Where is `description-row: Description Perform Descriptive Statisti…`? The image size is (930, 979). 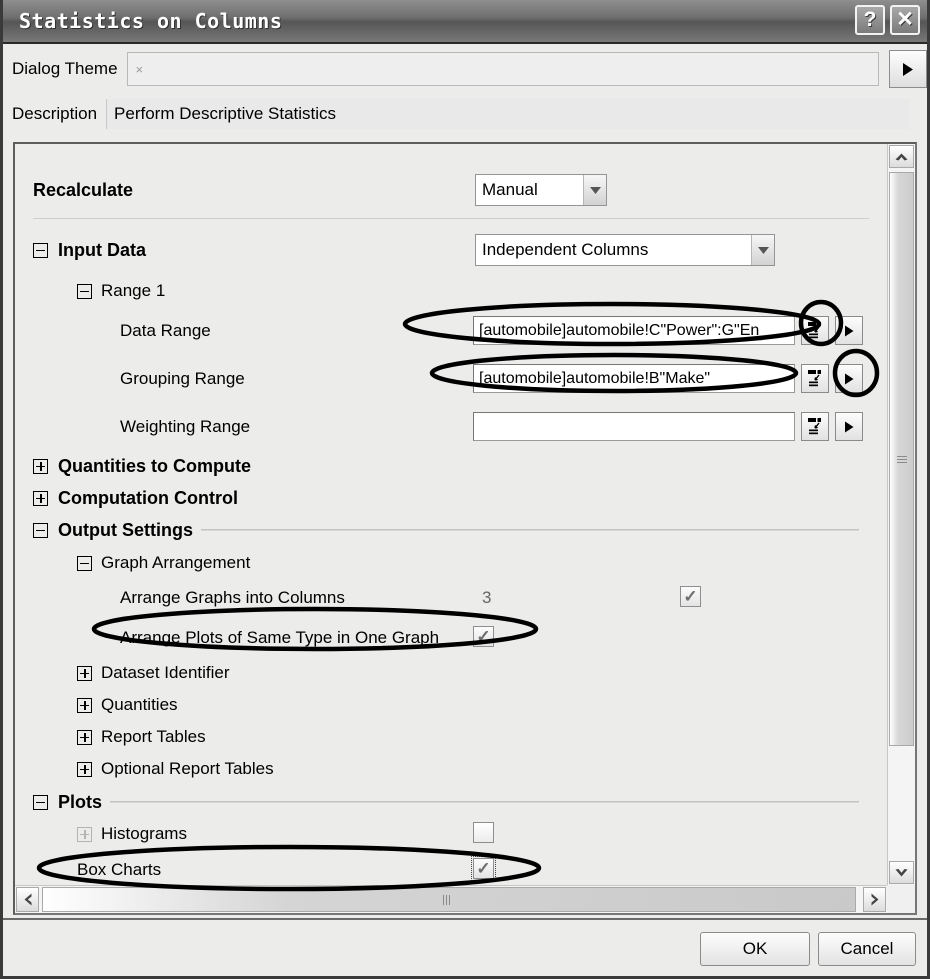
description-row: Description Perform Descriptive Statisti… is located at coordinates (465, 114).